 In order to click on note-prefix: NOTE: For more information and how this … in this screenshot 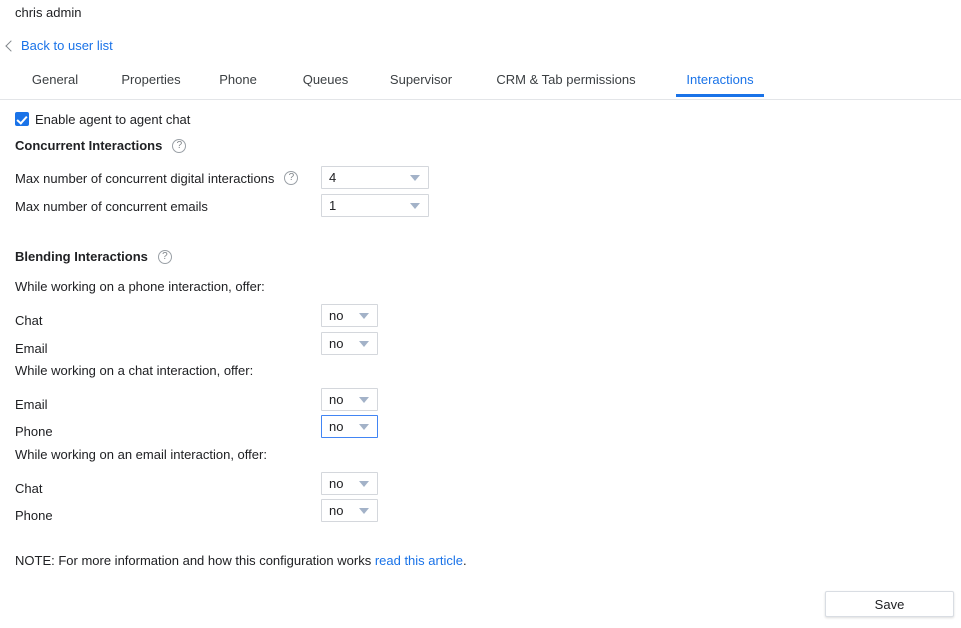, I will do `click(195, 560)`.